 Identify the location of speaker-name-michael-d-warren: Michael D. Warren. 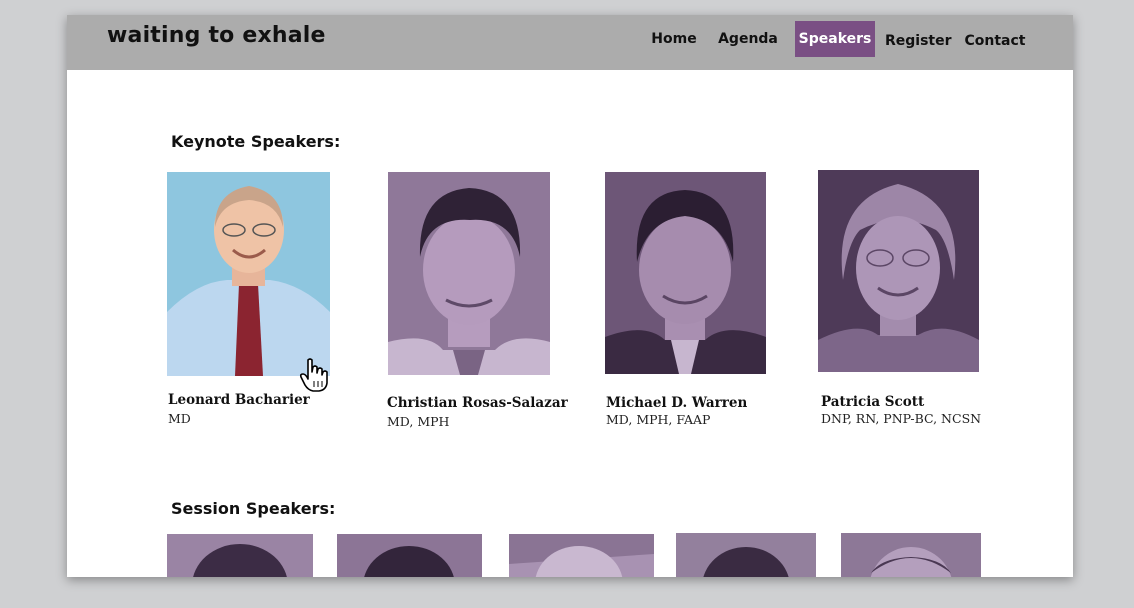
(677, 403).